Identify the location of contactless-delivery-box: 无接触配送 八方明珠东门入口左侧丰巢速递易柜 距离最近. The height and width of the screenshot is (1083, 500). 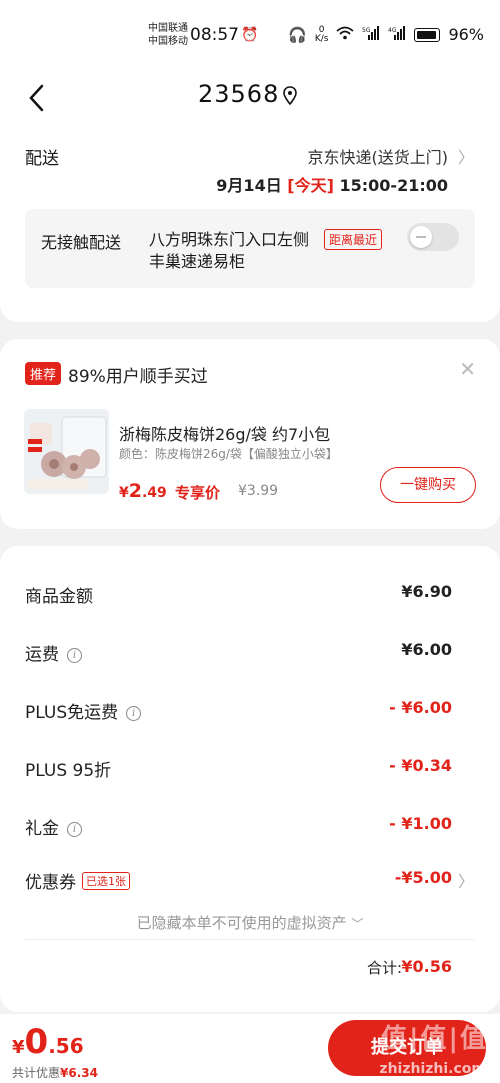
(250, 248).